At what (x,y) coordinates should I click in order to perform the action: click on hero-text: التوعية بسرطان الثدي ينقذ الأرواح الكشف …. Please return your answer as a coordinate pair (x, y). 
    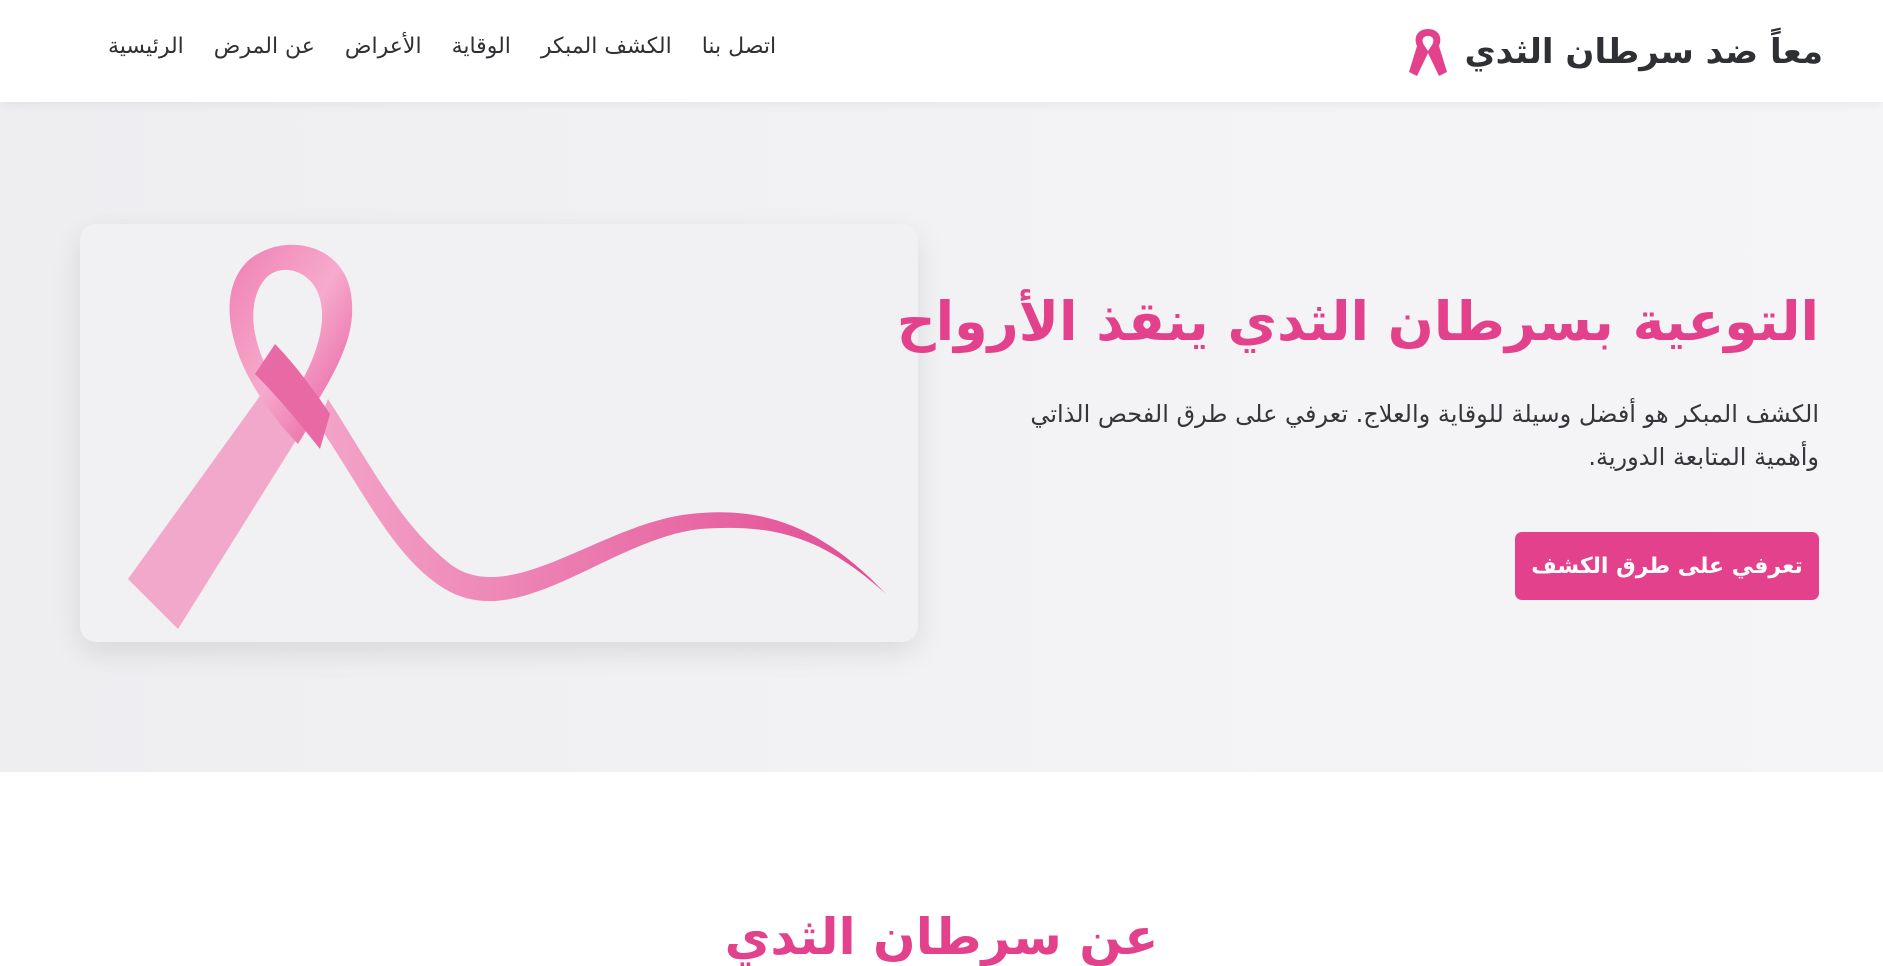
    Looking at the image, I should click on (1357, 384).